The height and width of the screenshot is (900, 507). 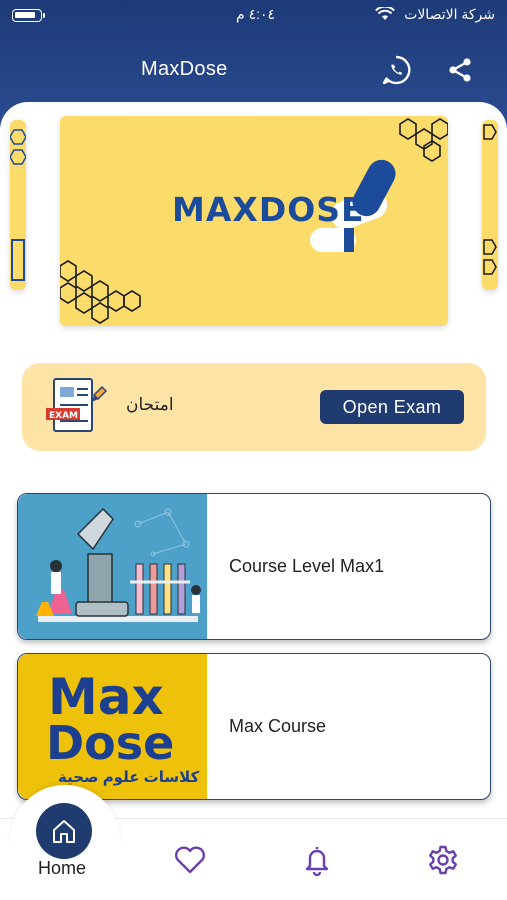 I want to click on exam-icon: EXAM, so click(x=76, y=407).